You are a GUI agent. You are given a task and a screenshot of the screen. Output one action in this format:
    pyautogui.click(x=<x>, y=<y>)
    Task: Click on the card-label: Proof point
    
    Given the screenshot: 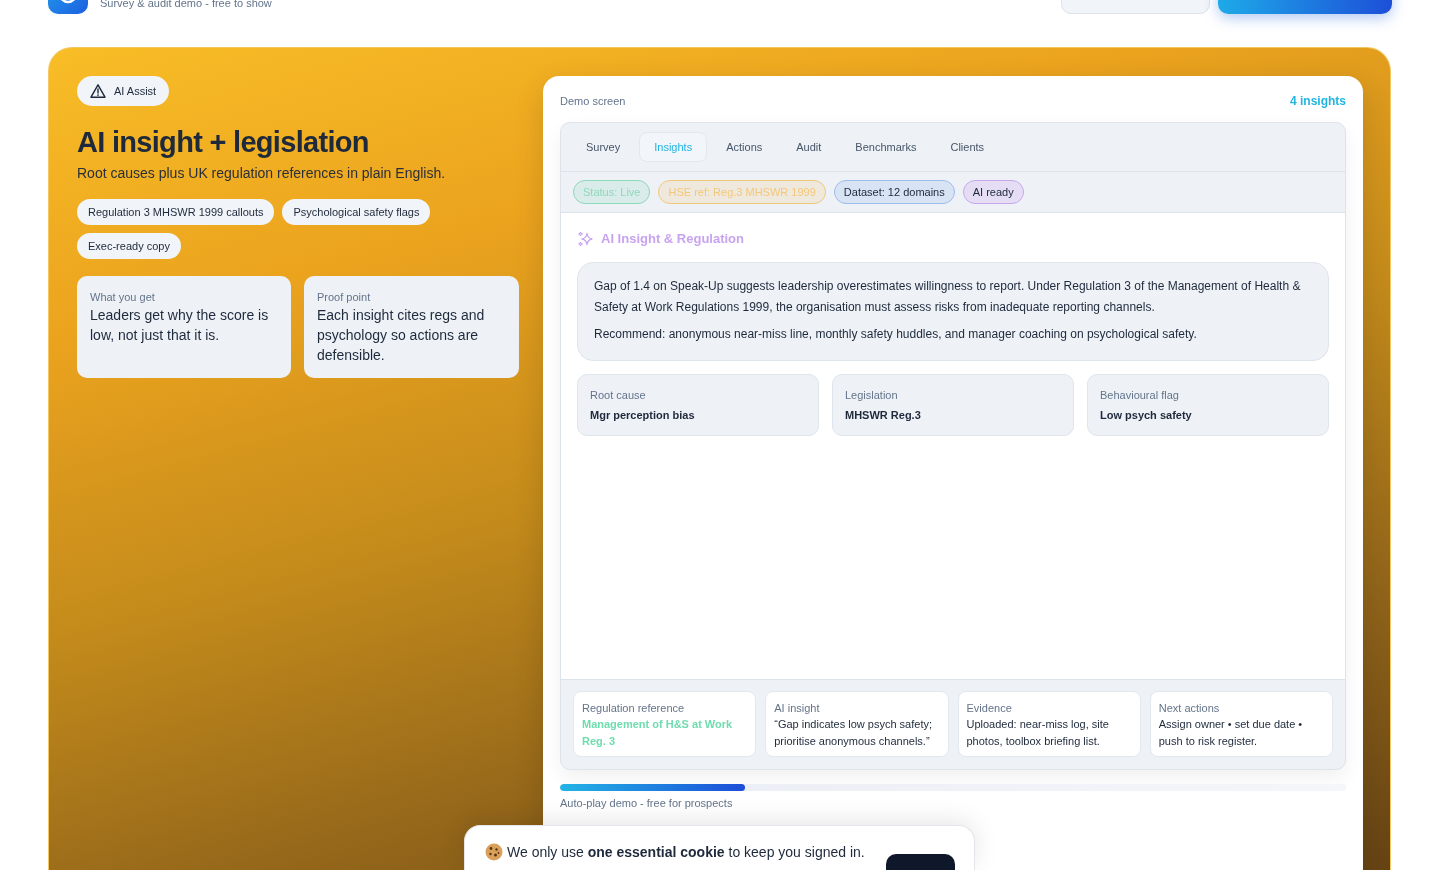 What is the action you would take?
    pyautogui.click(x=344, y=297)
    